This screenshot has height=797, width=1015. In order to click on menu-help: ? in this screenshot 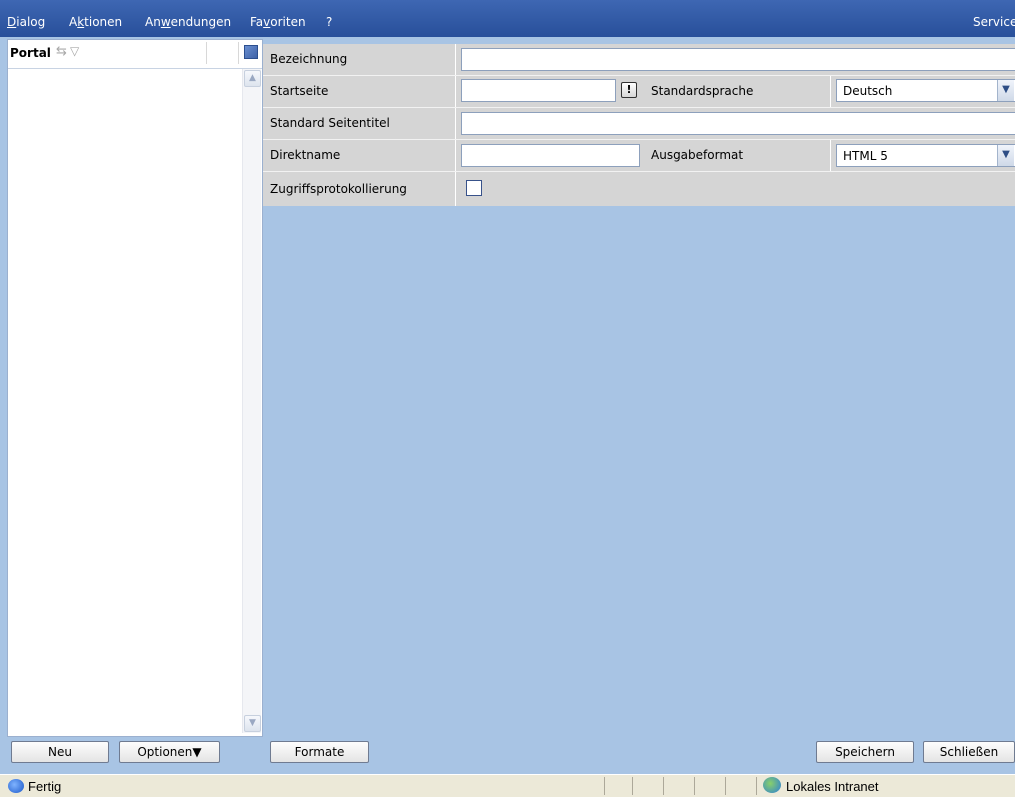, I will do `click(329, 22)`.